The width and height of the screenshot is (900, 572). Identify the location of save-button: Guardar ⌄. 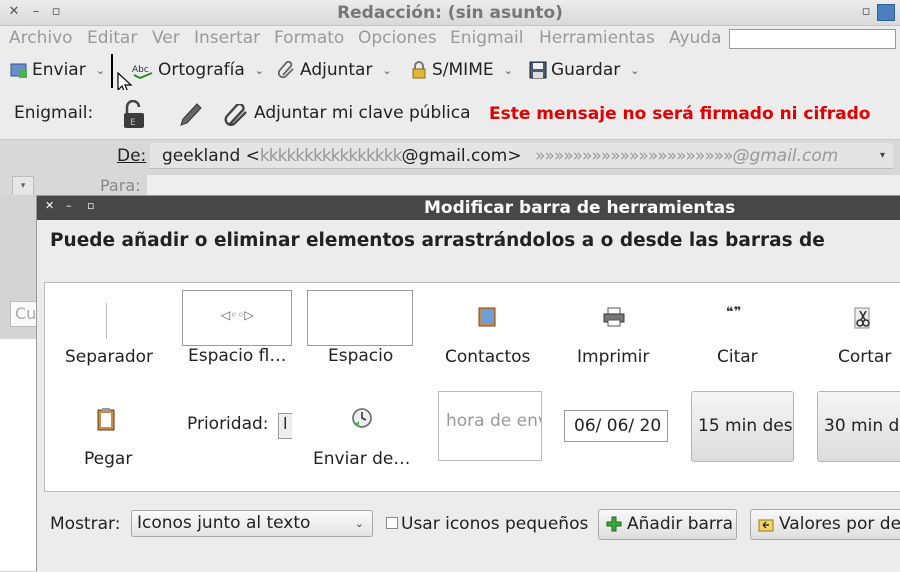
(584, 70).